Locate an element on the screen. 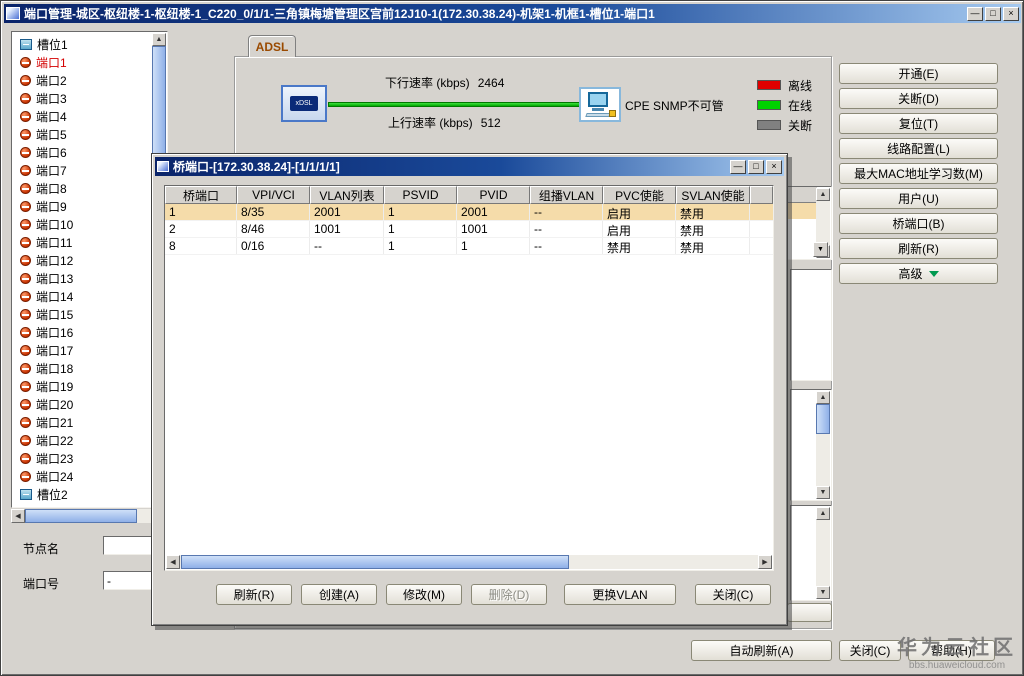 Image resolution: width=1024 pixels, height=676 pixels. tree-horizontal-scrollbar: ◀ ▶ is located at coordinates (89, 516).